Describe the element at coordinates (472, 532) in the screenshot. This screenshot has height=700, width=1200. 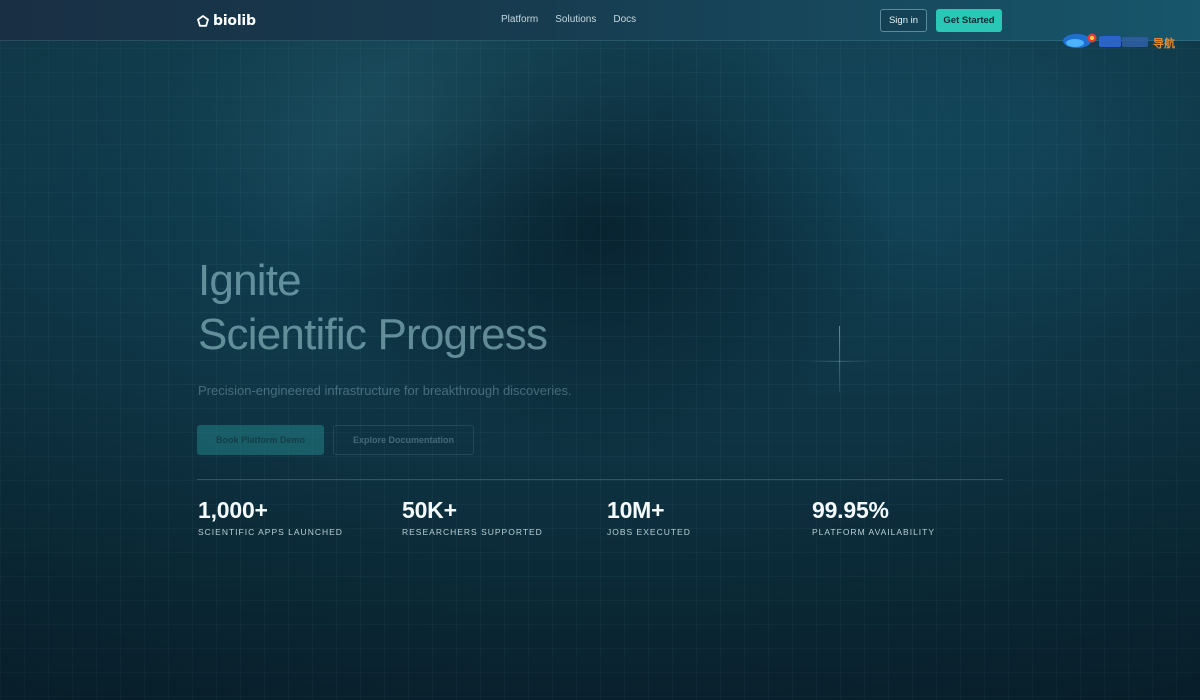
I see `stat-label: RESEARCHERS SUPPORTED` at that location.